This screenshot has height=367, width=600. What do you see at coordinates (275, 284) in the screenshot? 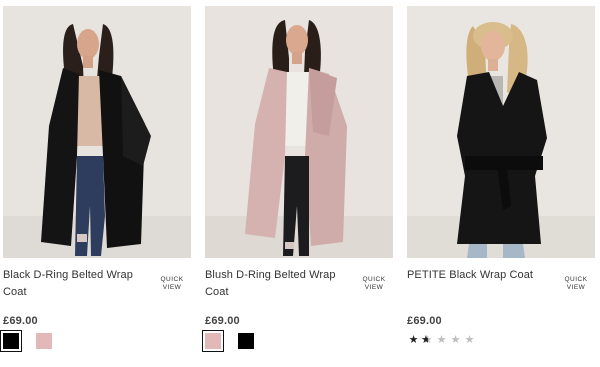
I see `product-title: Blush D-Ring Belted Wrap Coat` at bounding box center [275, 284].